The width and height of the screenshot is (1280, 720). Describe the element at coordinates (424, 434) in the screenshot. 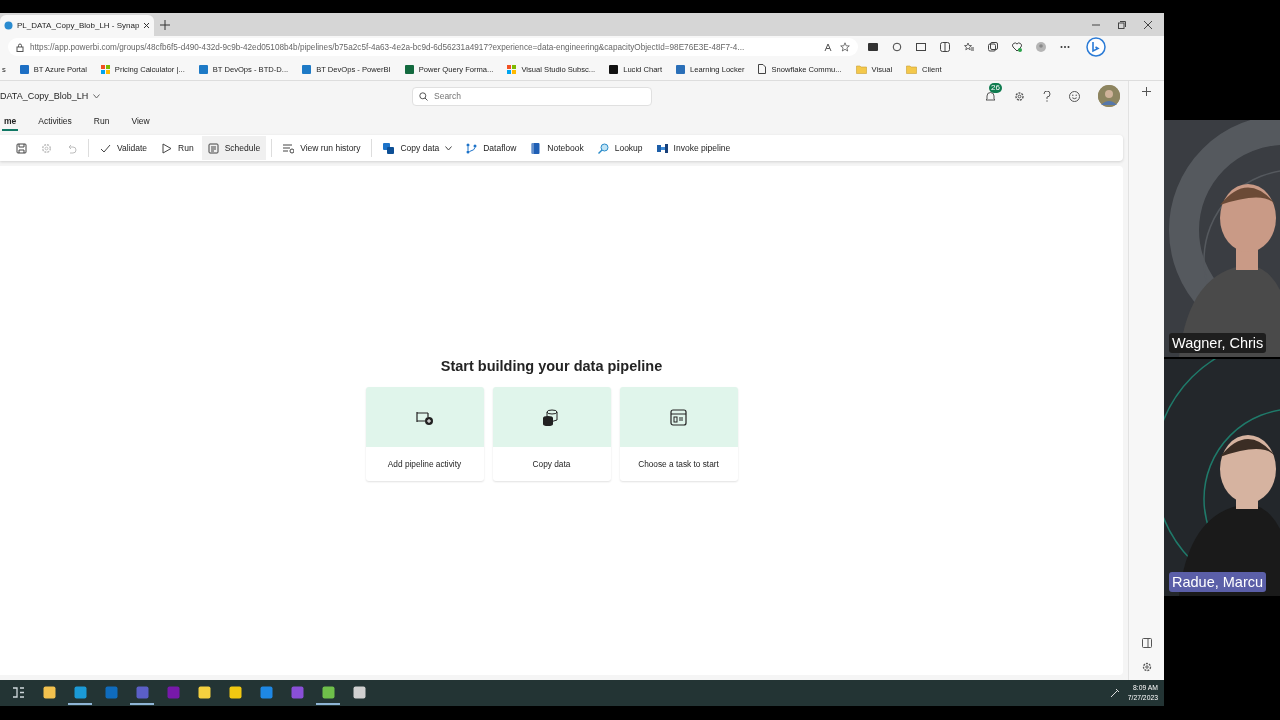

I see `task-card: Add pipeline activity` at that location.